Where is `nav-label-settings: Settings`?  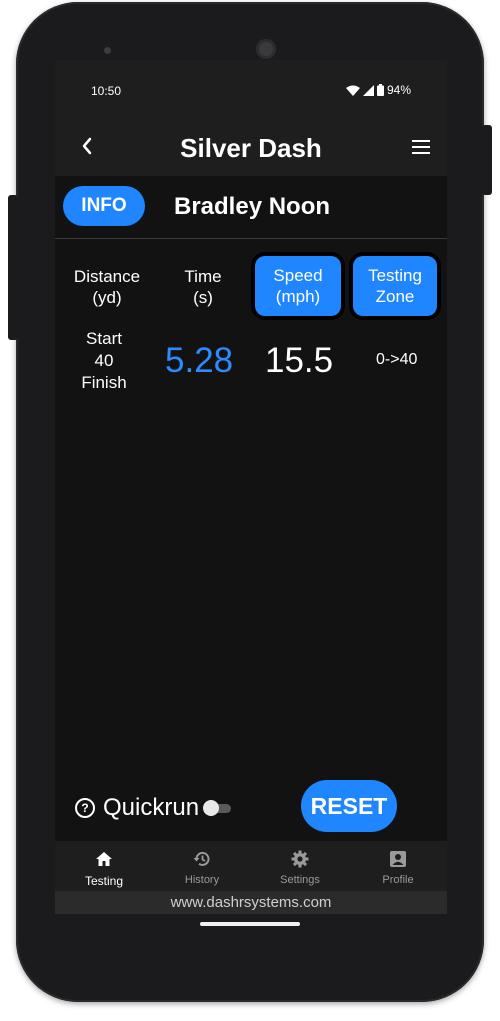 nav-label-settings: Settings is located at coordinates (300, 880).